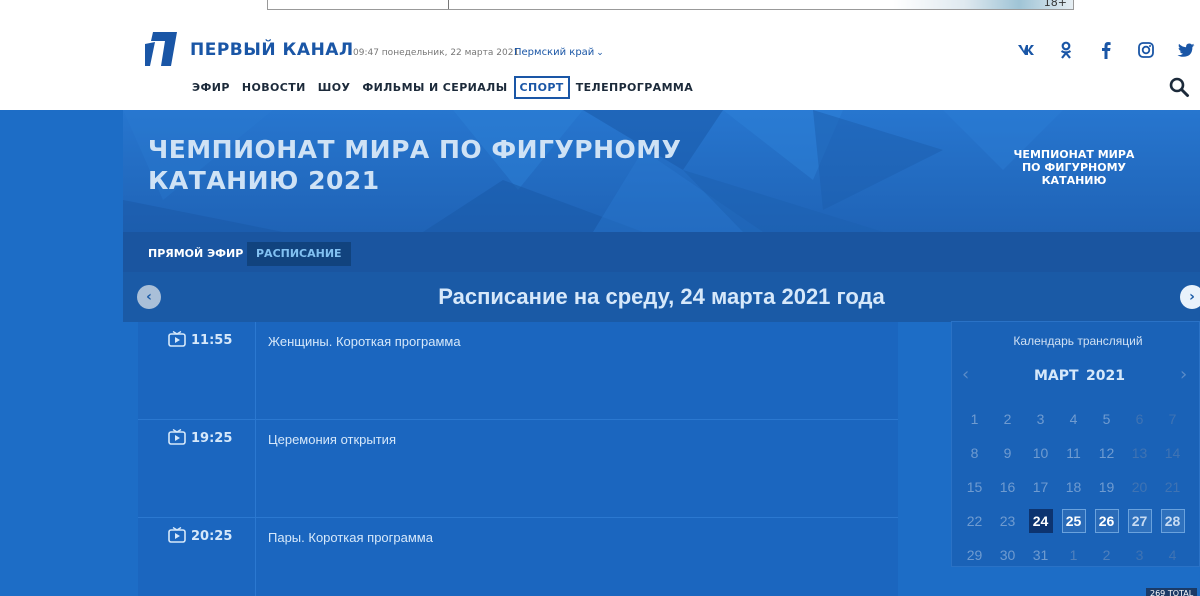 The image size is (1200, 596). Describe the element at coordinates (518, 557) in the screenshot. I see `schedule-row: 20:25 Пары. Короткая программа` at that location.